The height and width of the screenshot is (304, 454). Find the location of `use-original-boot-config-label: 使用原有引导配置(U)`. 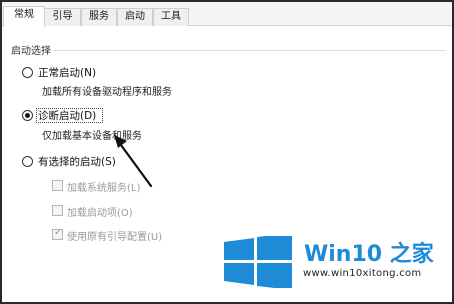

use-original-boot-config-label: 使用原有引导配置(U) is located at coordinates (115, 237).